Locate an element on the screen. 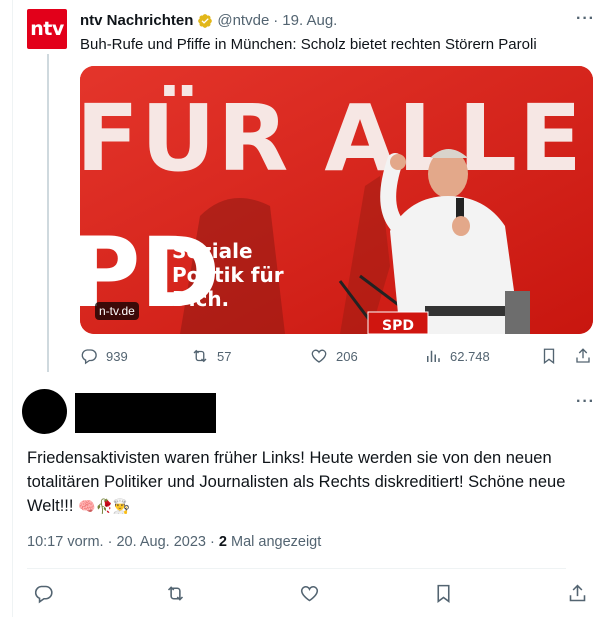 The image size is (603, 617). like-button: 206 is located at coordinates (334, 356).